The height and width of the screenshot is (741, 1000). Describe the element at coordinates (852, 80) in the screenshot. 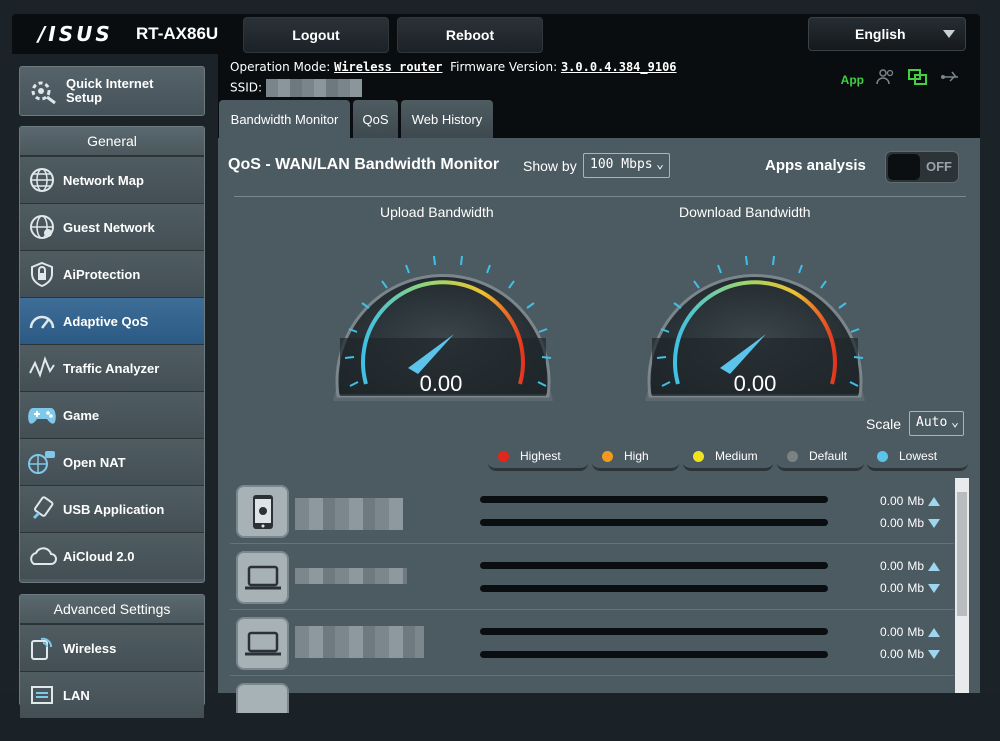

I see `app-status-link: App` at that location.